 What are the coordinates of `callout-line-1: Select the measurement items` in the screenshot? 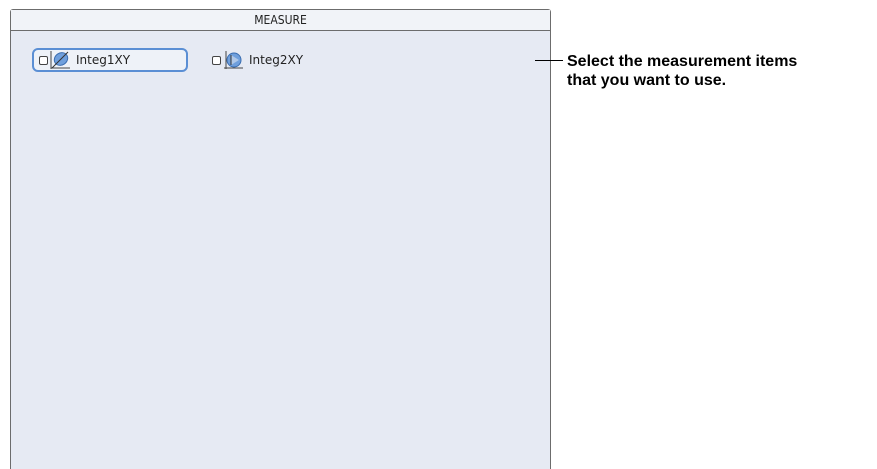 It's located at (682, 61).